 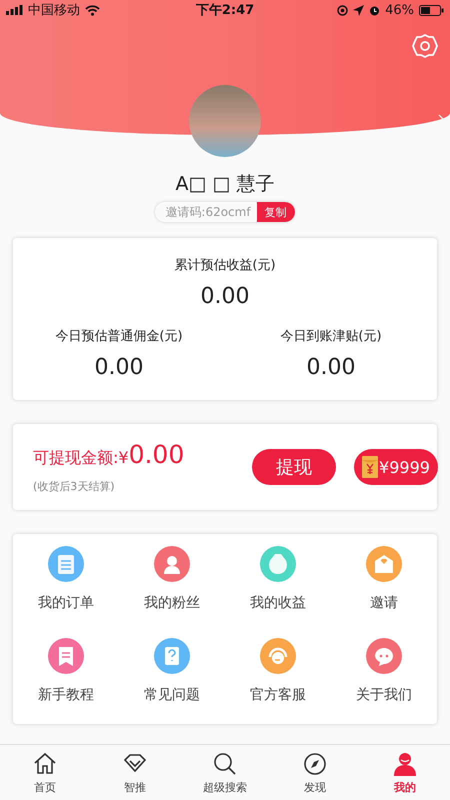 What do you see at coordinates (384, 603) in the screenshot?
I see `menu-label: 邀请` at bounding box center [384, 603].